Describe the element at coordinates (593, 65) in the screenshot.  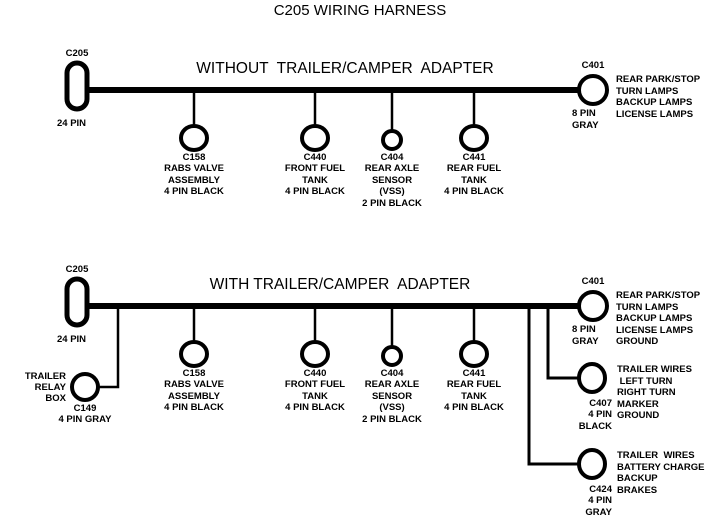
I see `connector-c401-code: C401` at that location.